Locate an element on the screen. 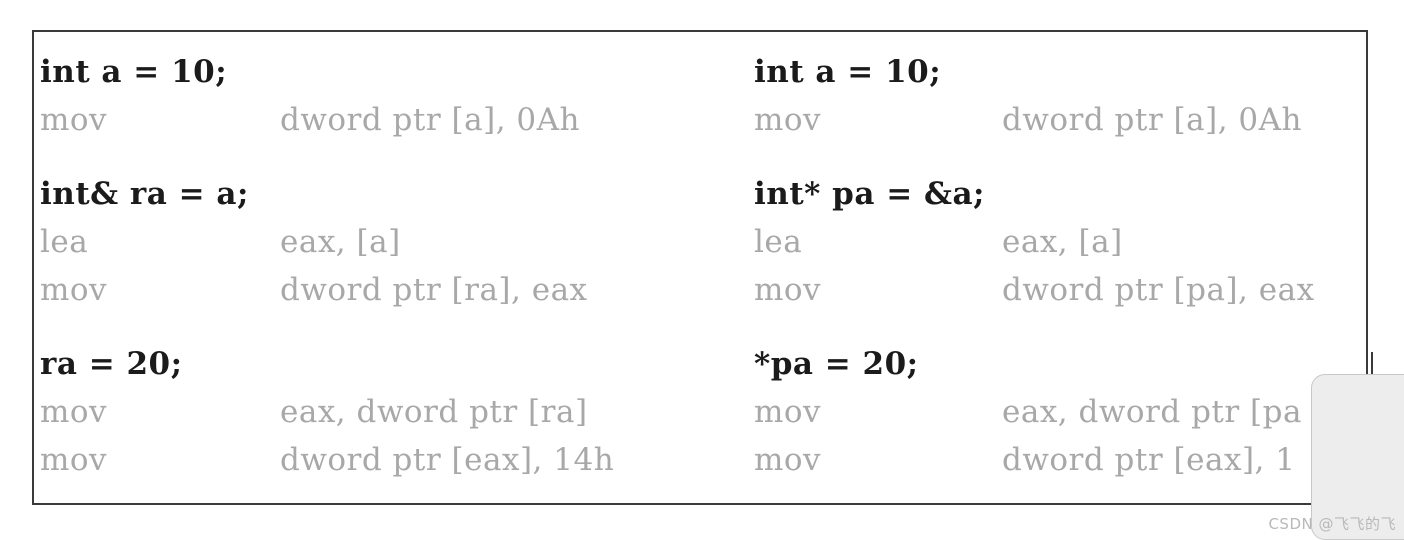 The image size is (1404, 540). asm-line: mov dword ptr [ra], eax is located at coordinates (378, 290).